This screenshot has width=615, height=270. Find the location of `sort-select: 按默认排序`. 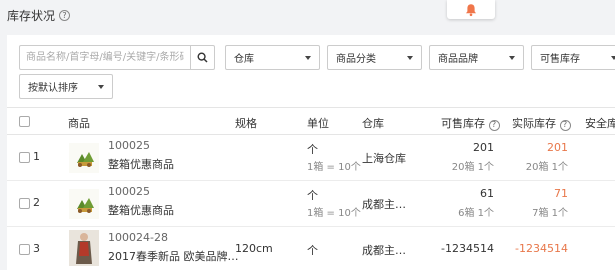

sort-select: 按默认排序 is located at coordinates (66, 86).